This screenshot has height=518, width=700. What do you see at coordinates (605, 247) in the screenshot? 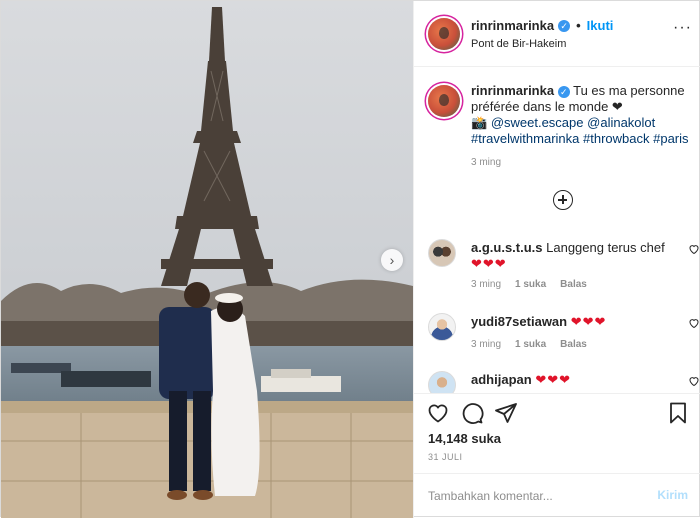
I see `comment-body: Langgeng terus chef` at bounding box center [605, 247].